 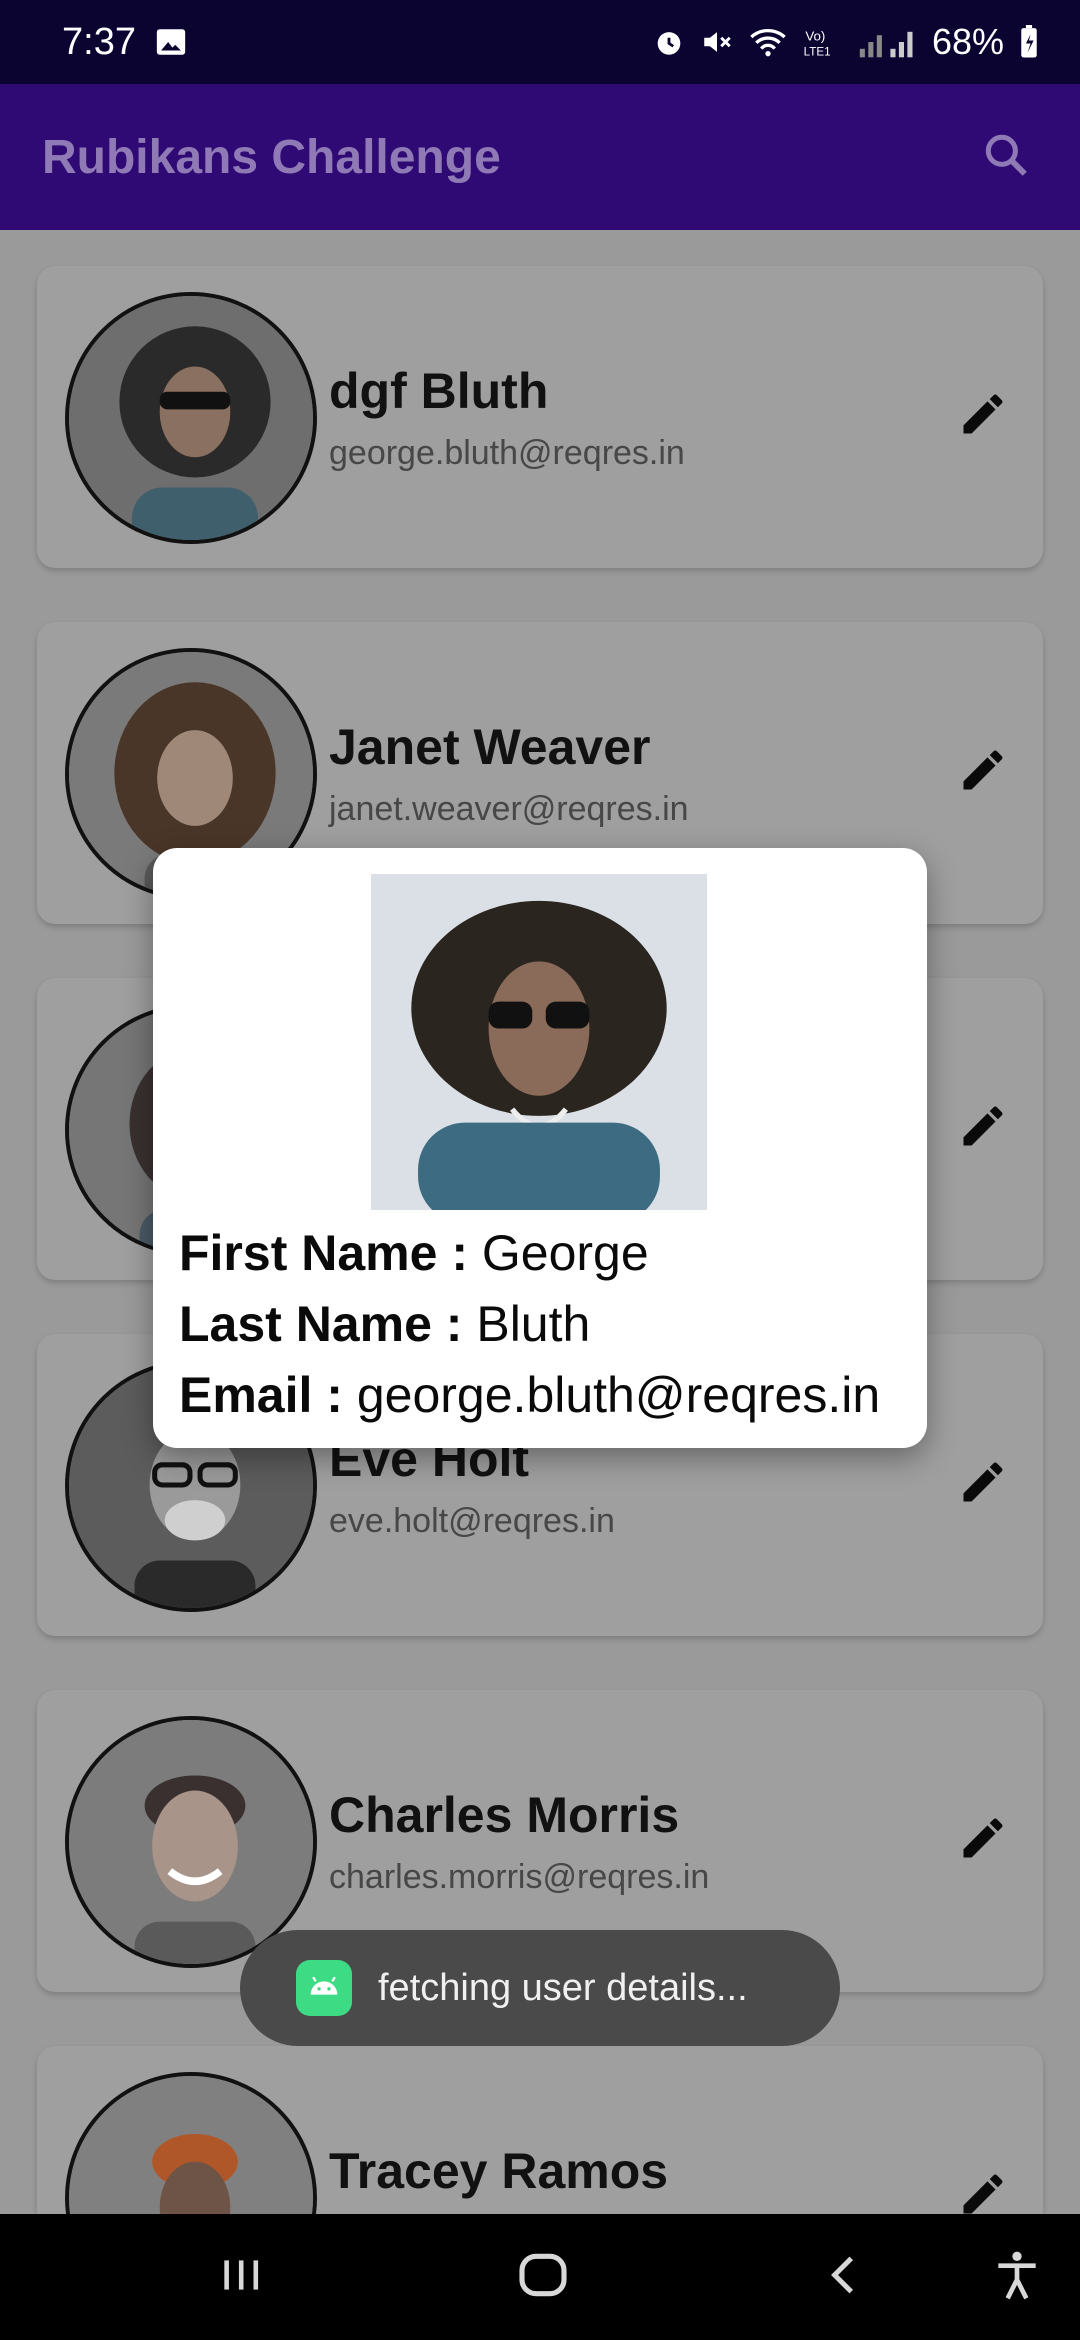 I want to click on first-name-row: First Name : George, so click(x=529, y=1253).